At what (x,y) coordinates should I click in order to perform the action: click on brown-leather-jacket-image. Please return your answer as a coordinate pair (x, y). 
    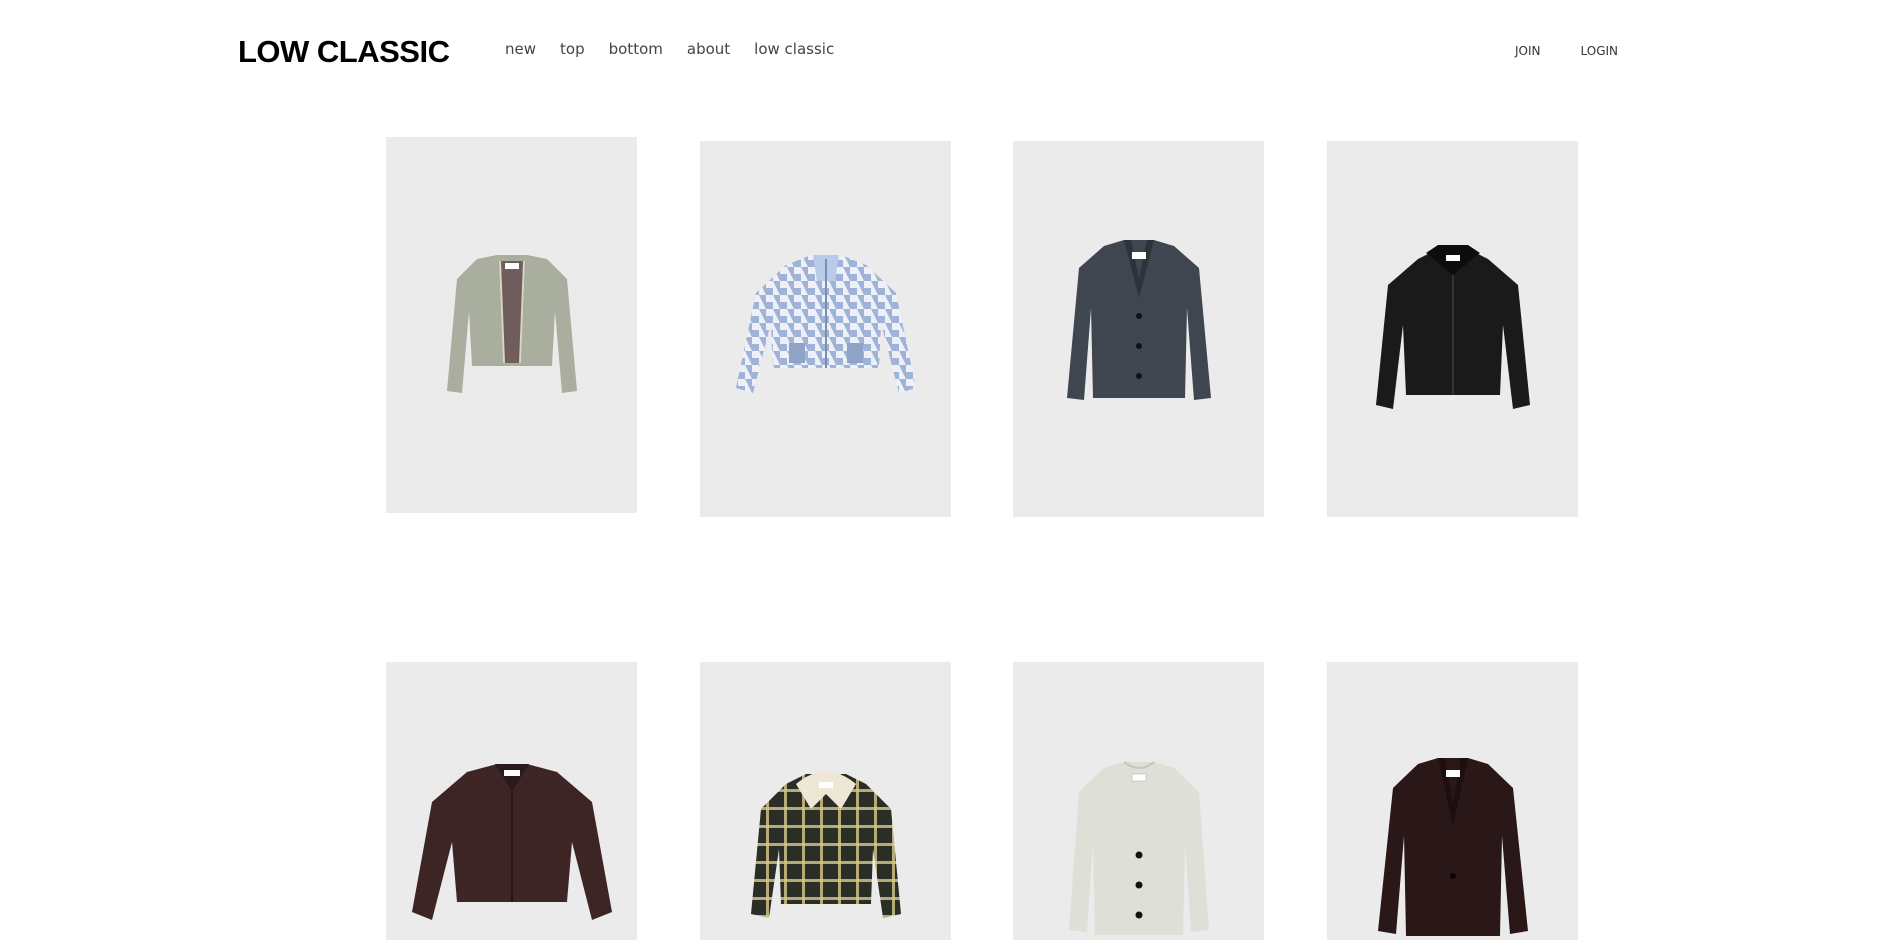
    Looking at the image, I should click on (511, 842).